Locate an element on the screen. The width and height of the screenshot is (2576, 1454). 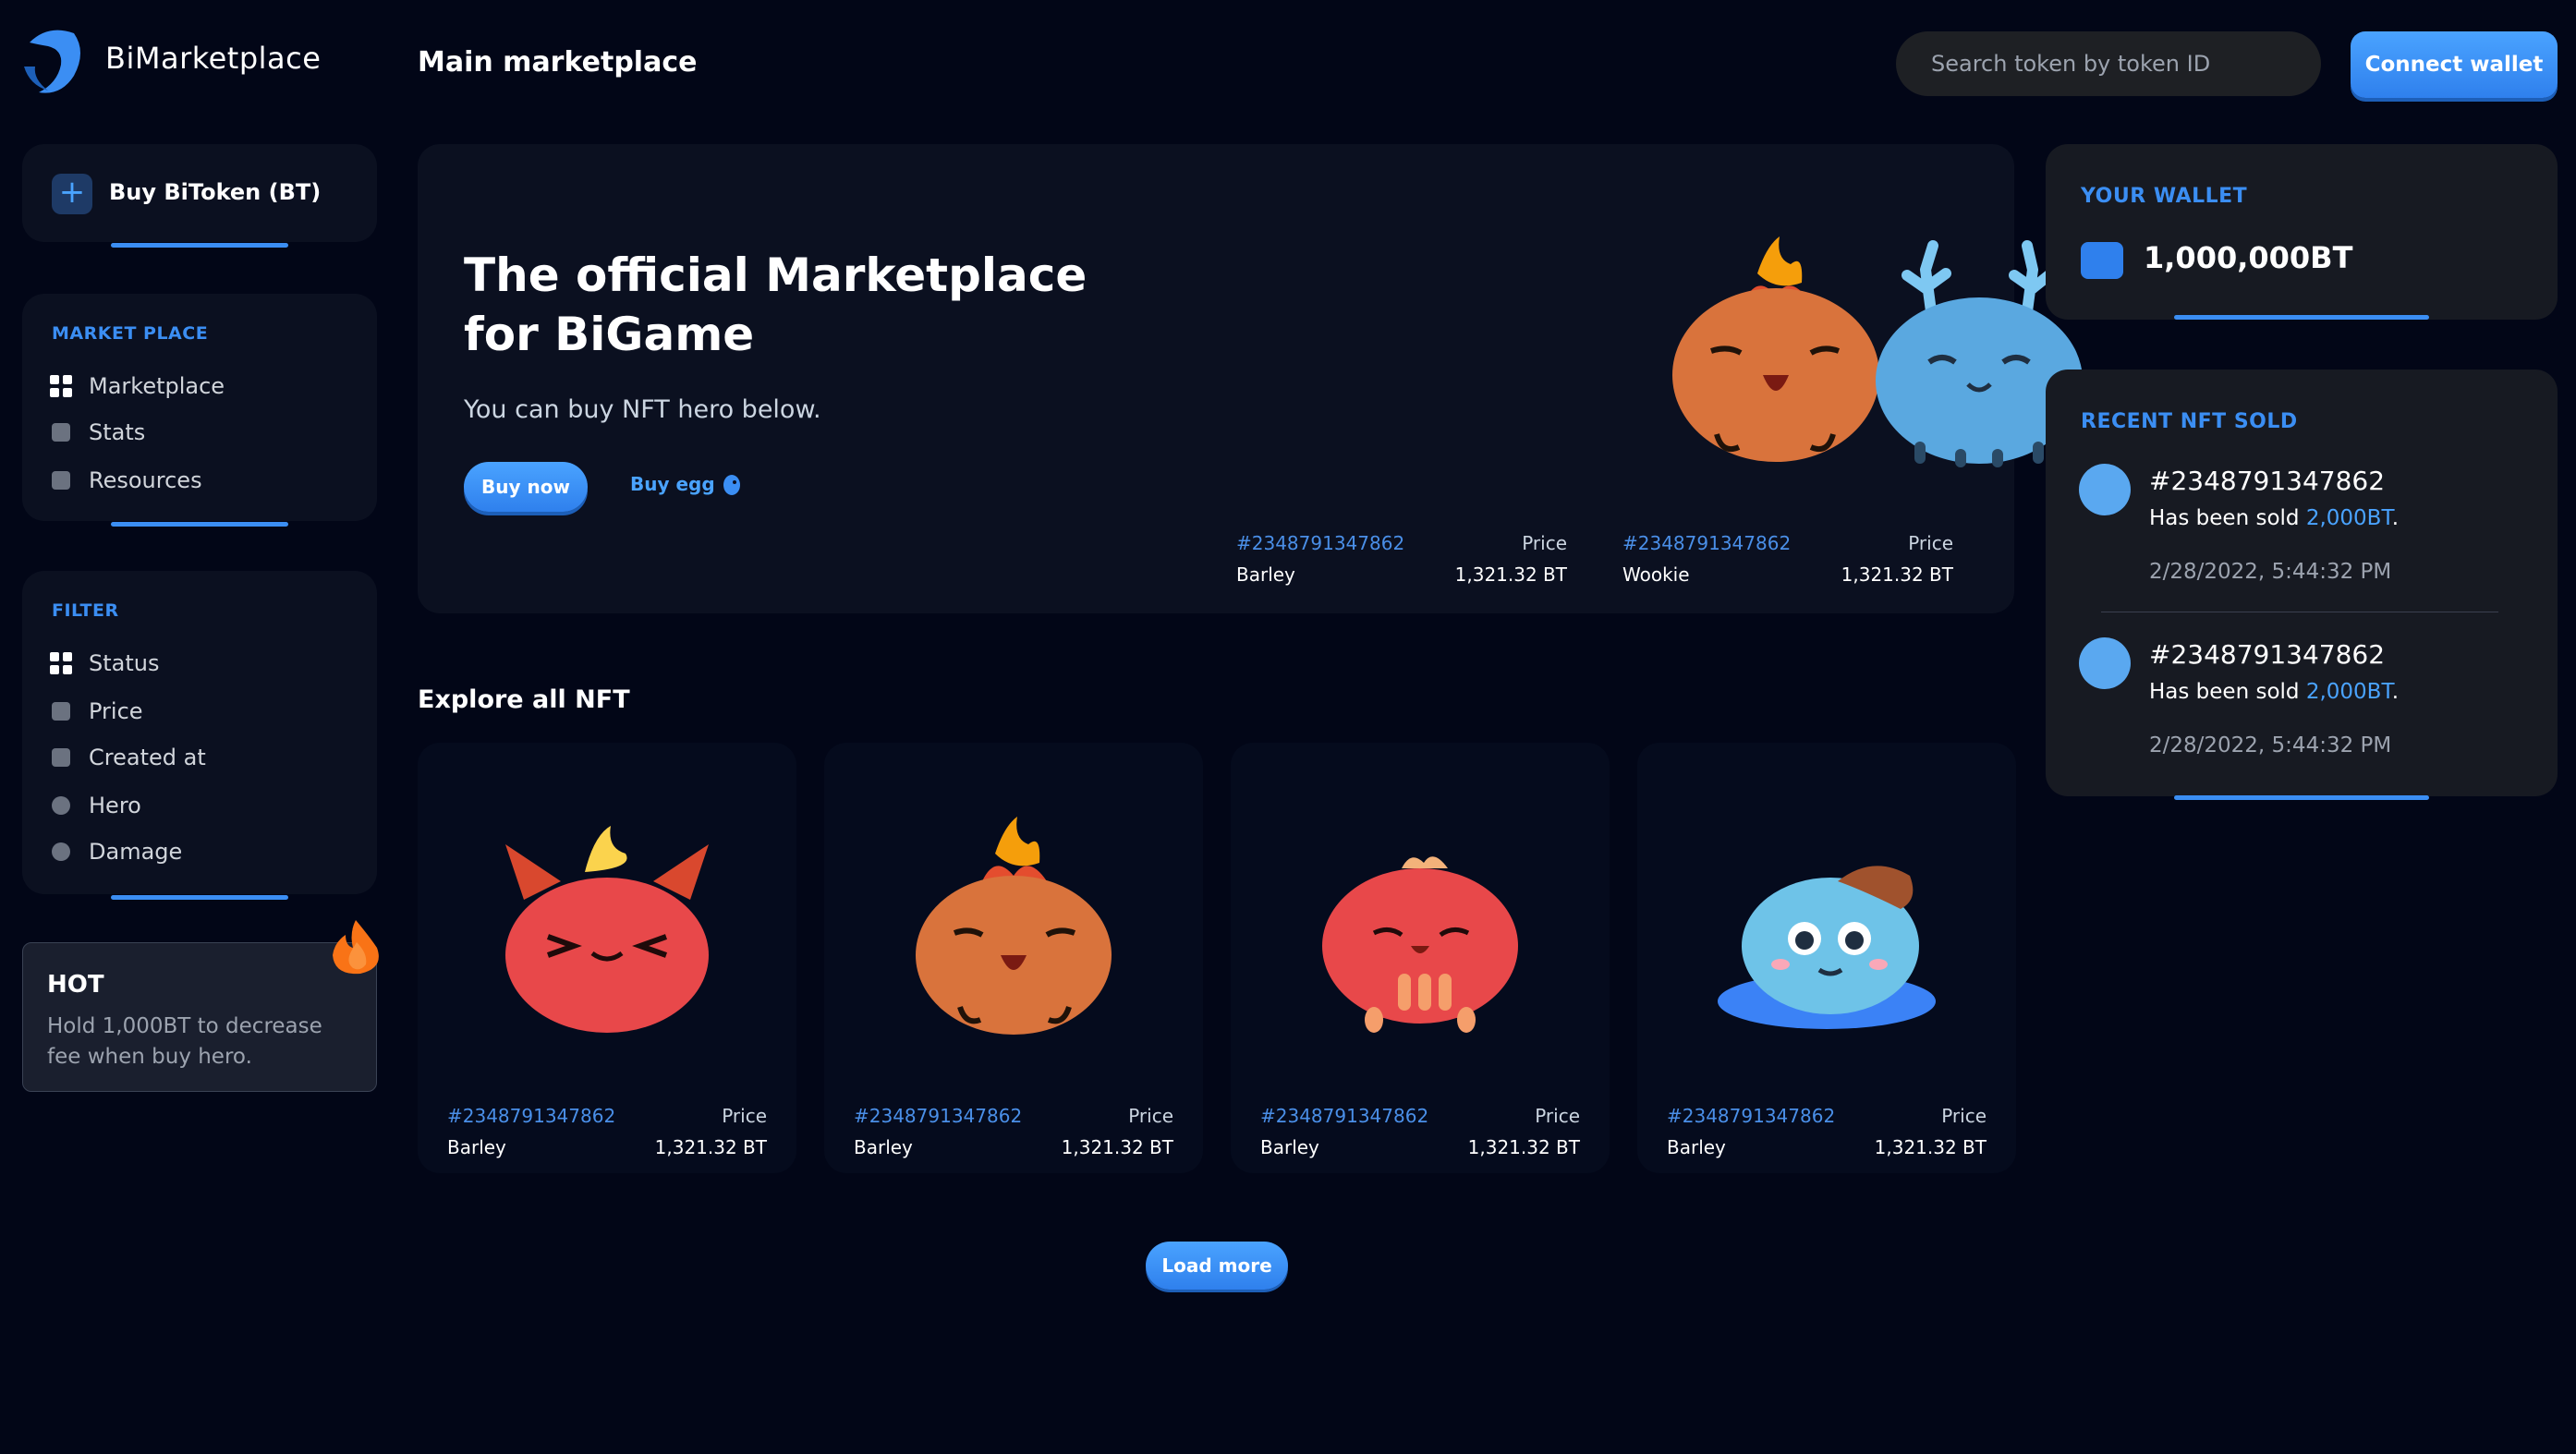
load-more-button: Load more is located at coordinates (1217, 1266).